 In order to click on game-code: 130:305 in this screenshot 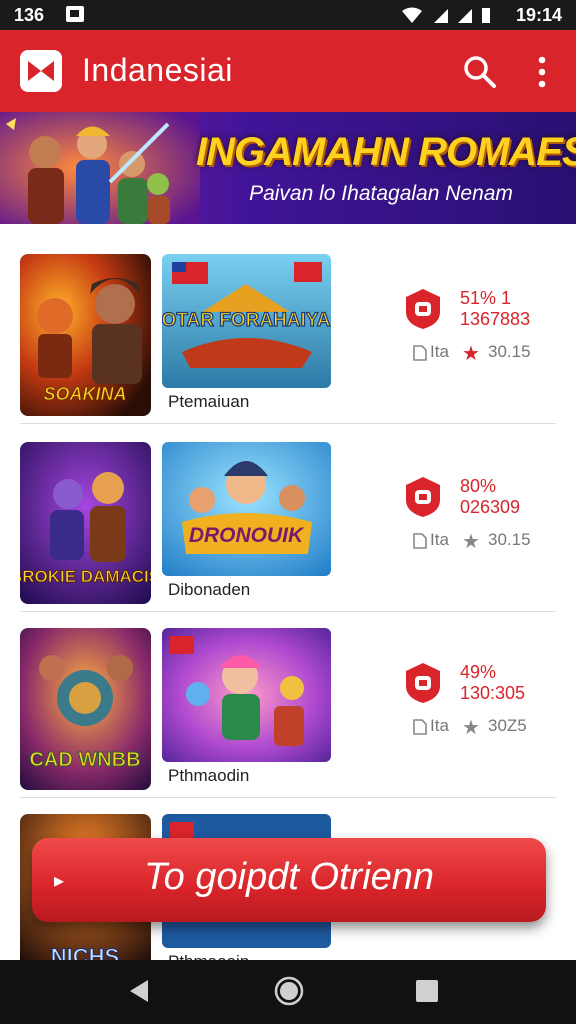, I will do `click(493, 693)`.